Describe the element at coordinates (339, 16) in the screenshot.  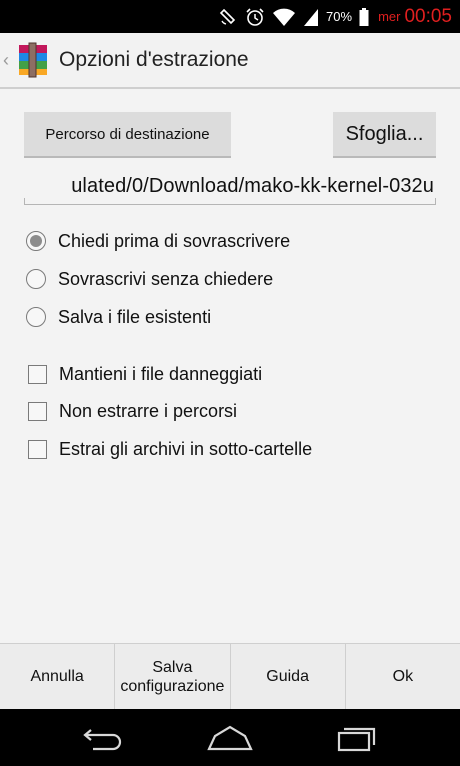
I see `battery-percent: 70%` at that location.